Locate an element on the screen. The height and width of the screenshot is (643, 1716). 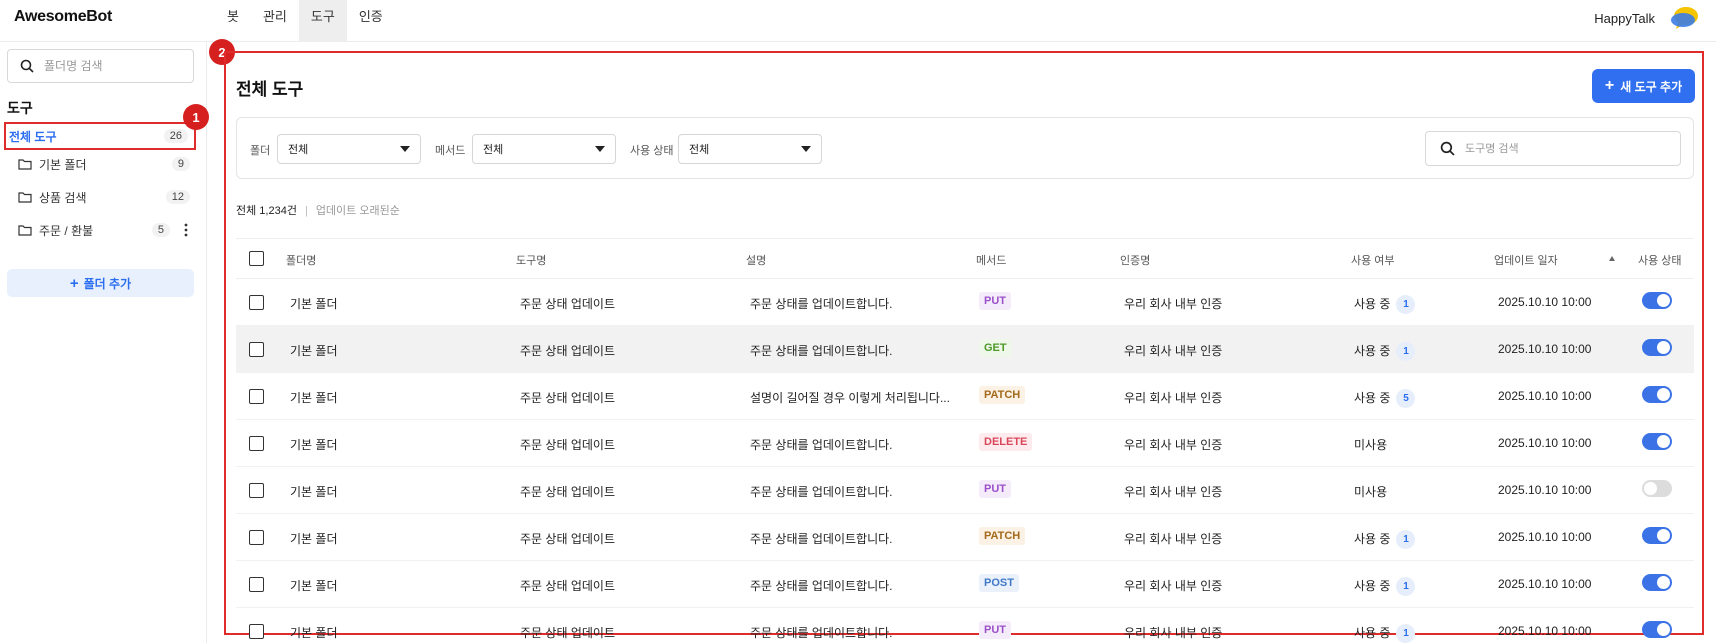
nav-auth: 인증 is located at coordinates (371, 21).